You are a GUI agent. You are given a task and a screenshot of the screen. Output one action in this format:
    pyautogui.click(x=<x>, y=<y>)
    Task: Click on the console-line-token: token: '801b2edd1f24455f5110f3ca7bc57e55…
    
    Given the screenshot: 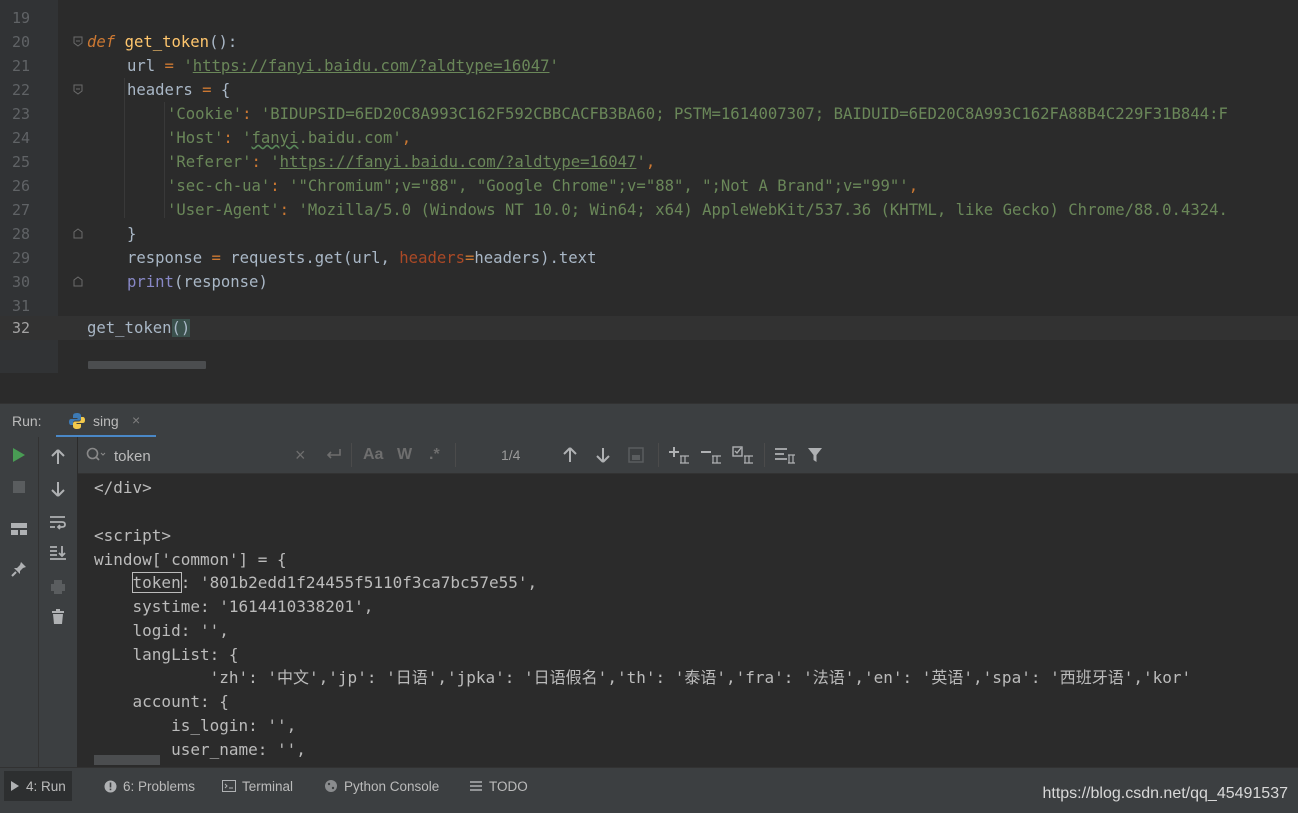 What is the action you would take?
    pyautogui.click(x=315, y=583)
    